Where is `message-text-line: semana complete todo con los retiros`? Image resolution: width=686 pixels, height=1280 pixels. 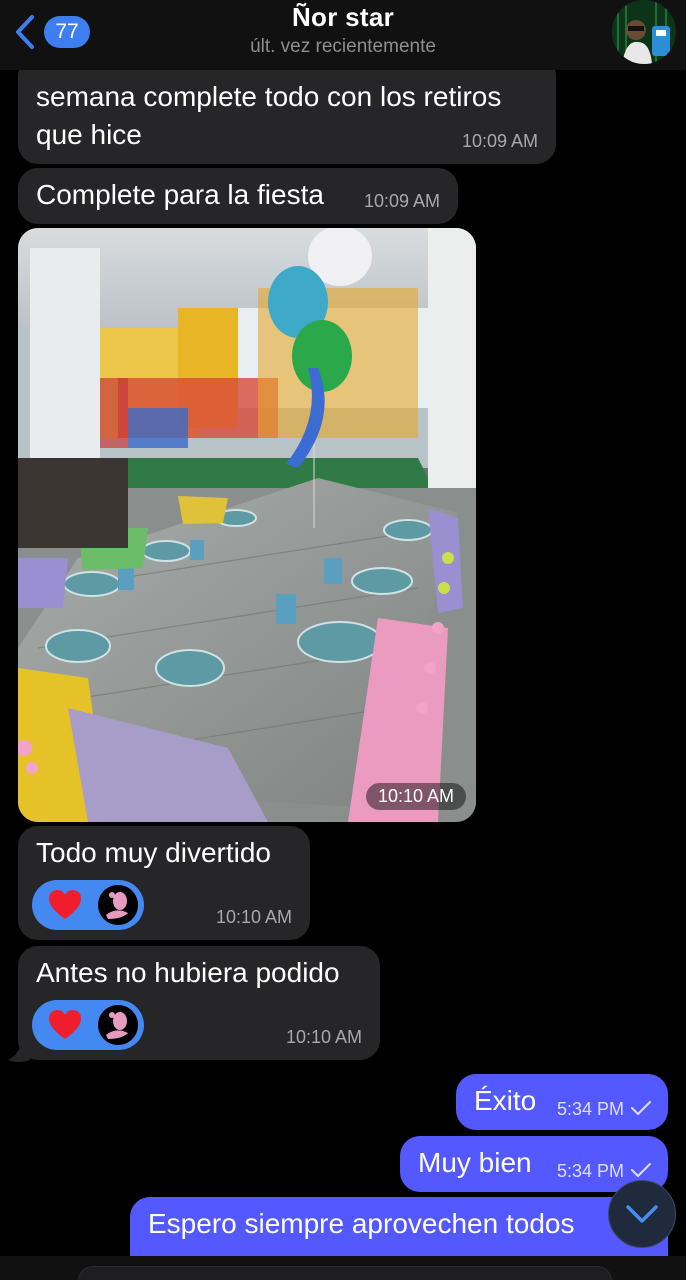 message-text-line: semana complete todo con los retiros is located at coordinates (269, 96).